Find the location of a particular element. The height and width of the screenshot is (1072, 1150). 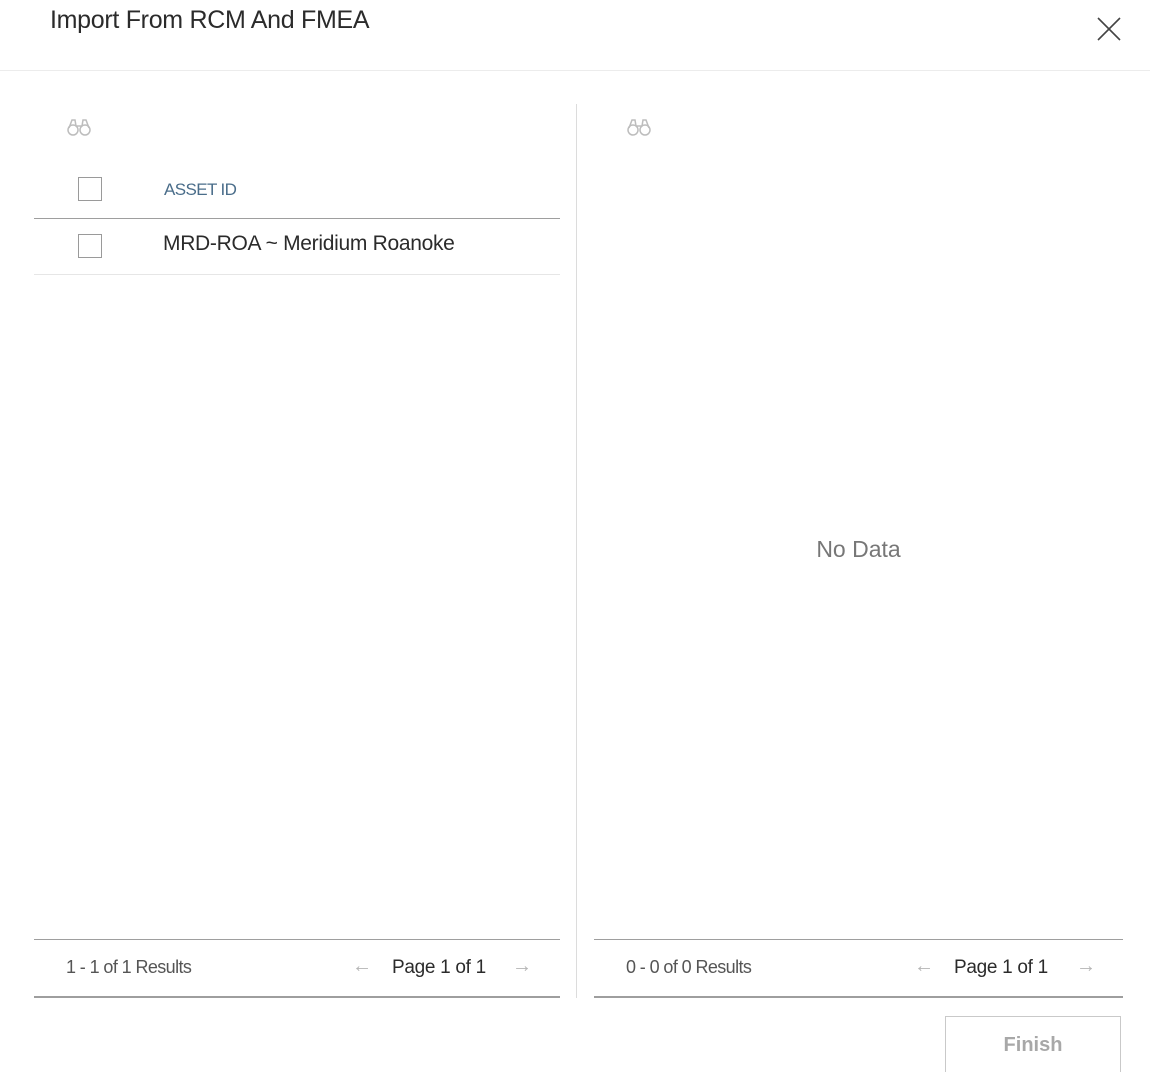

left-pagination-footer: 1 - 1 of 1 Results ← Page 1 of 1 → is located at coordinates (297, 968).